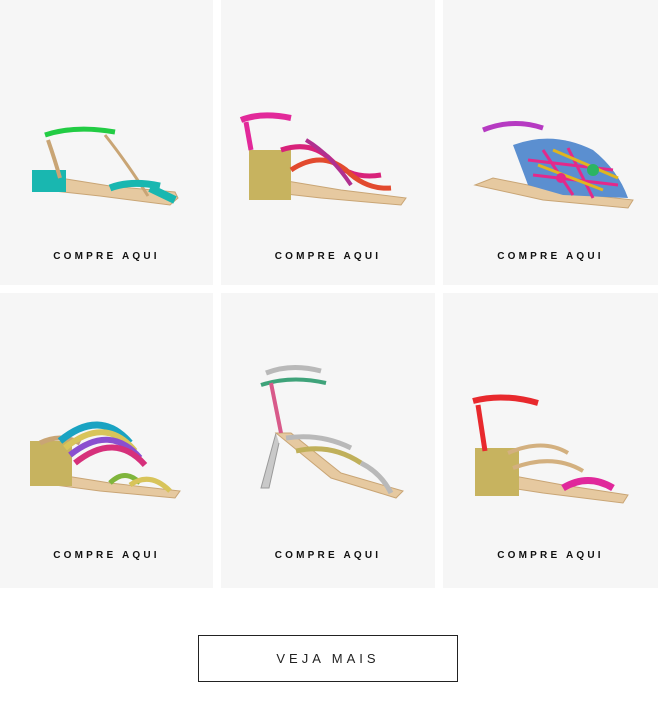 This screenshot has height=715, width=658. I want to click on see-more-button: VEJA MAIS, so click(328, 658).